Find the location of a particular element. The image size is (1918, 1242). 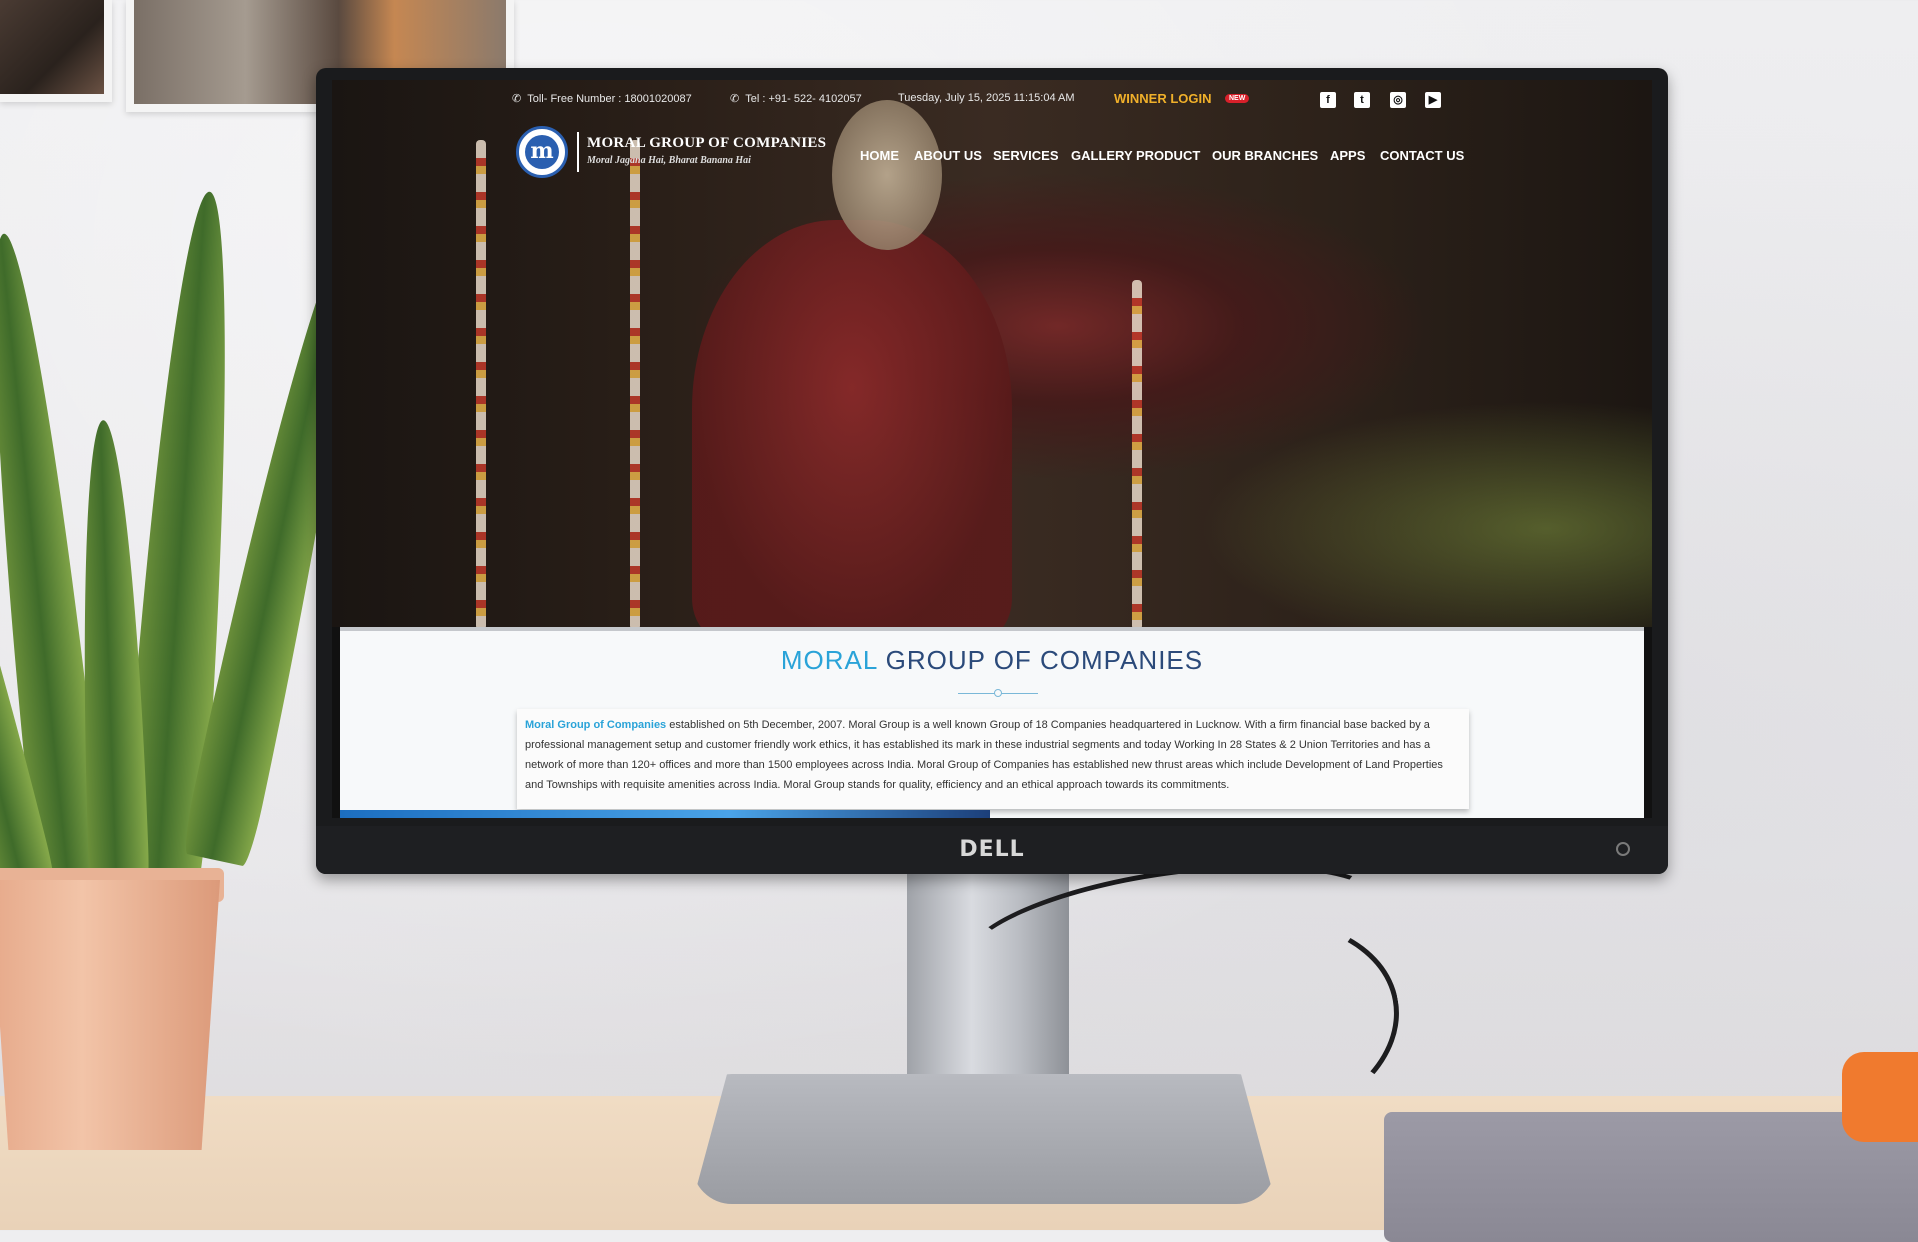

toll-free-text: Toll- Free Number : 18001020087 is located at coordinates (609, 99).